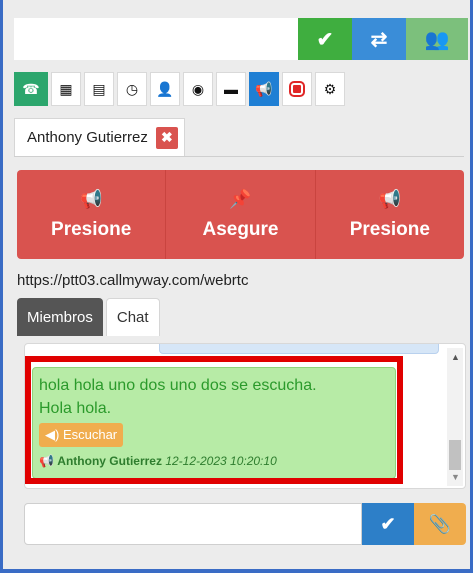 The width and height of the screenshot is (473, 573). What do you see at coordinates (455, 455) in the screenshot?
I see `scroll-thumb` at bounding box center [455, 455].